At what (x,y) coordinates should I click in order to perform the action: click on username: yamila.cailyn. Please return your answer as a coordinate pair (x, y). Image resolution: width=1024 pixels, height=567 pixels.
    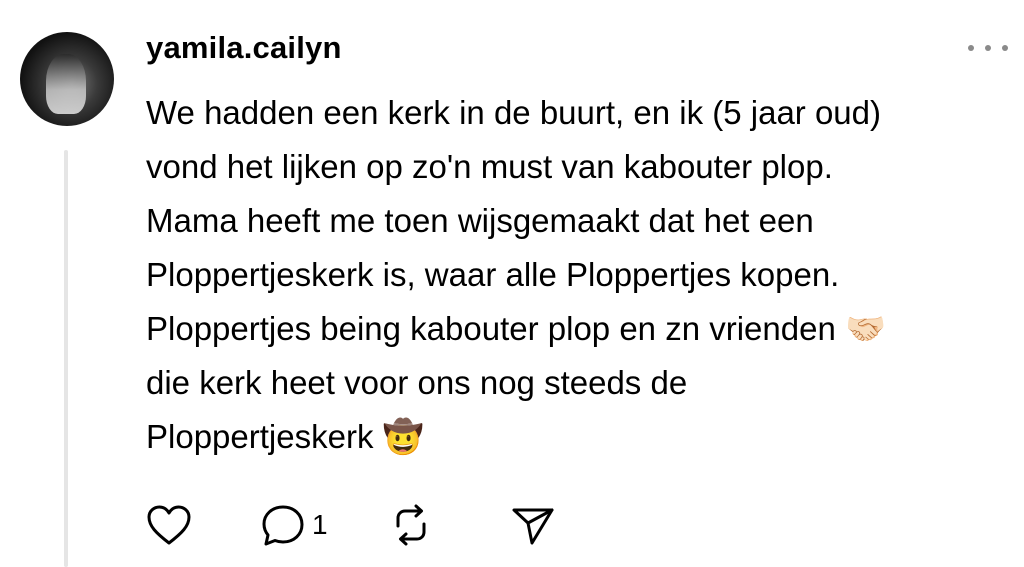
    Looking at the image, I should click on (244, 48).